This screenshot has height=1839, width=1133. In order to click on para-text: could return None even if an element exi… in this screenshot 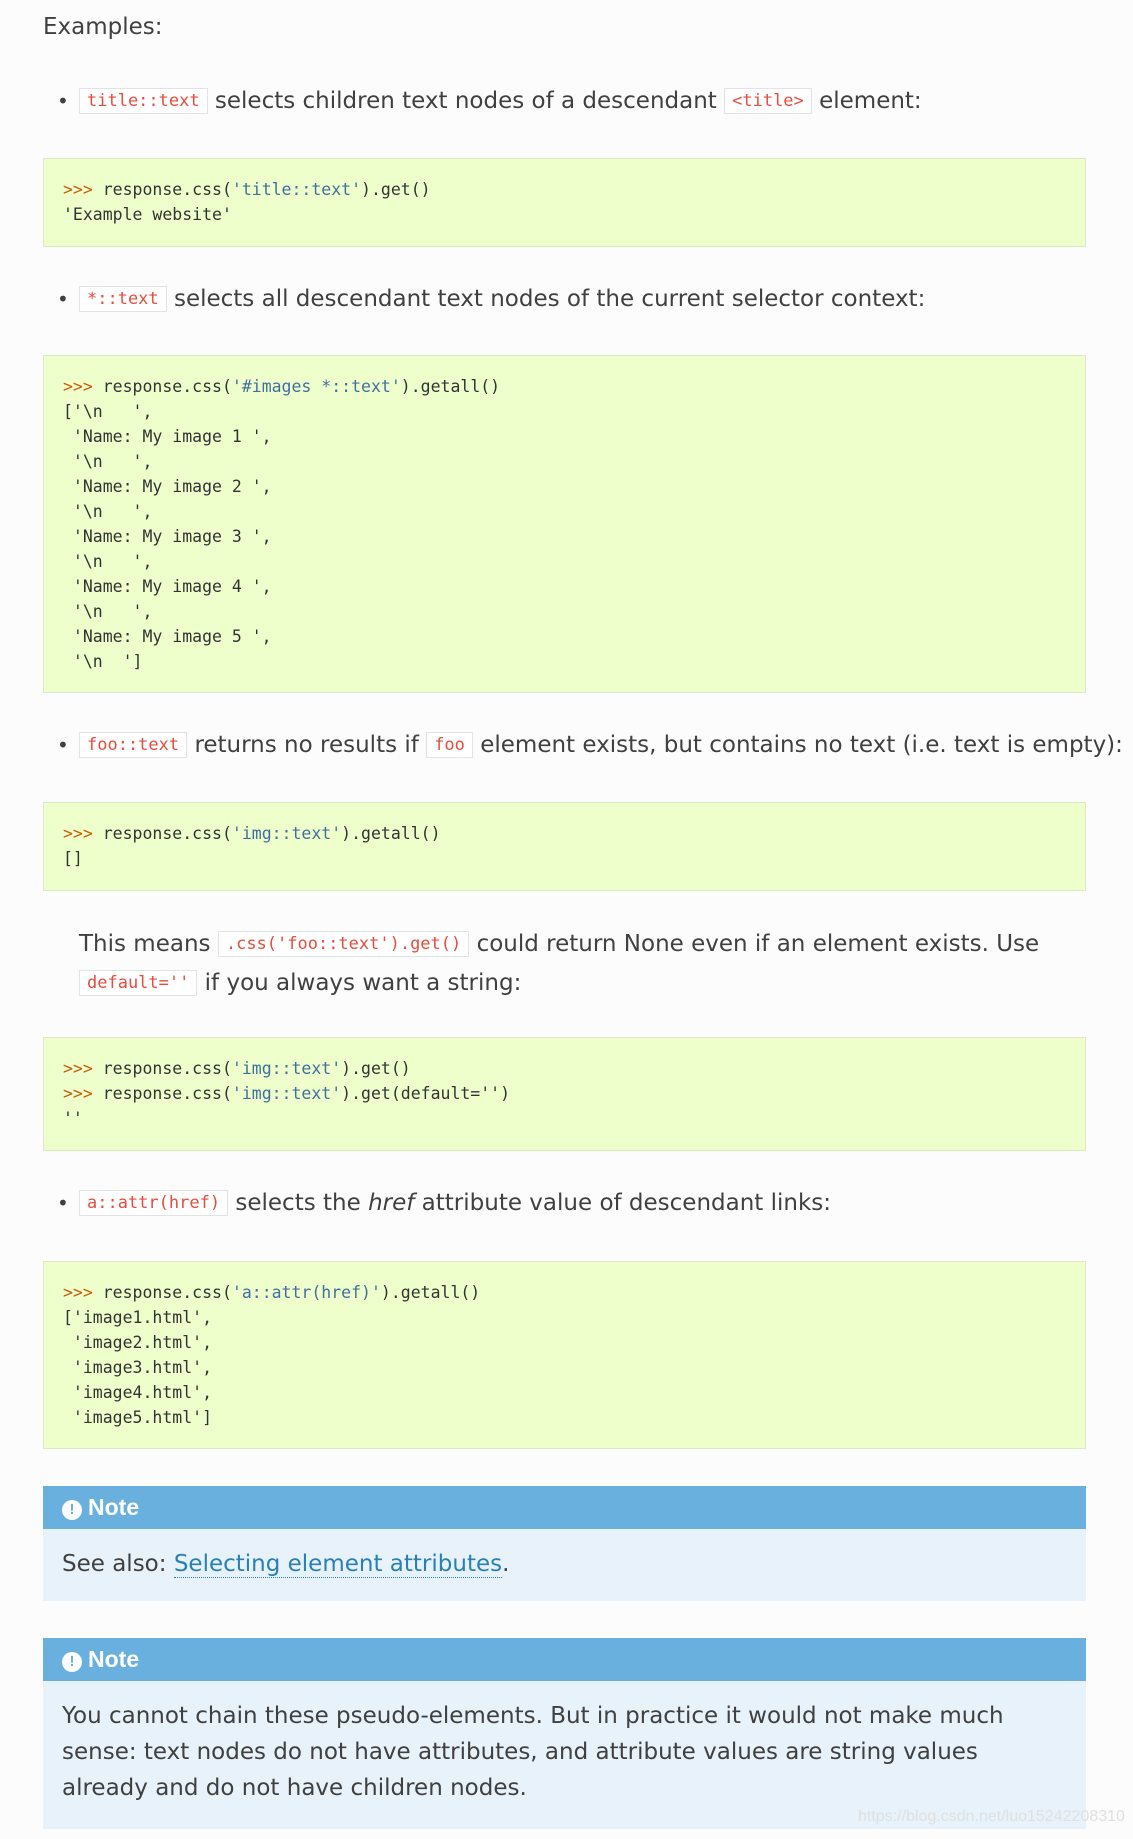, I will do `click(758, 944)`.